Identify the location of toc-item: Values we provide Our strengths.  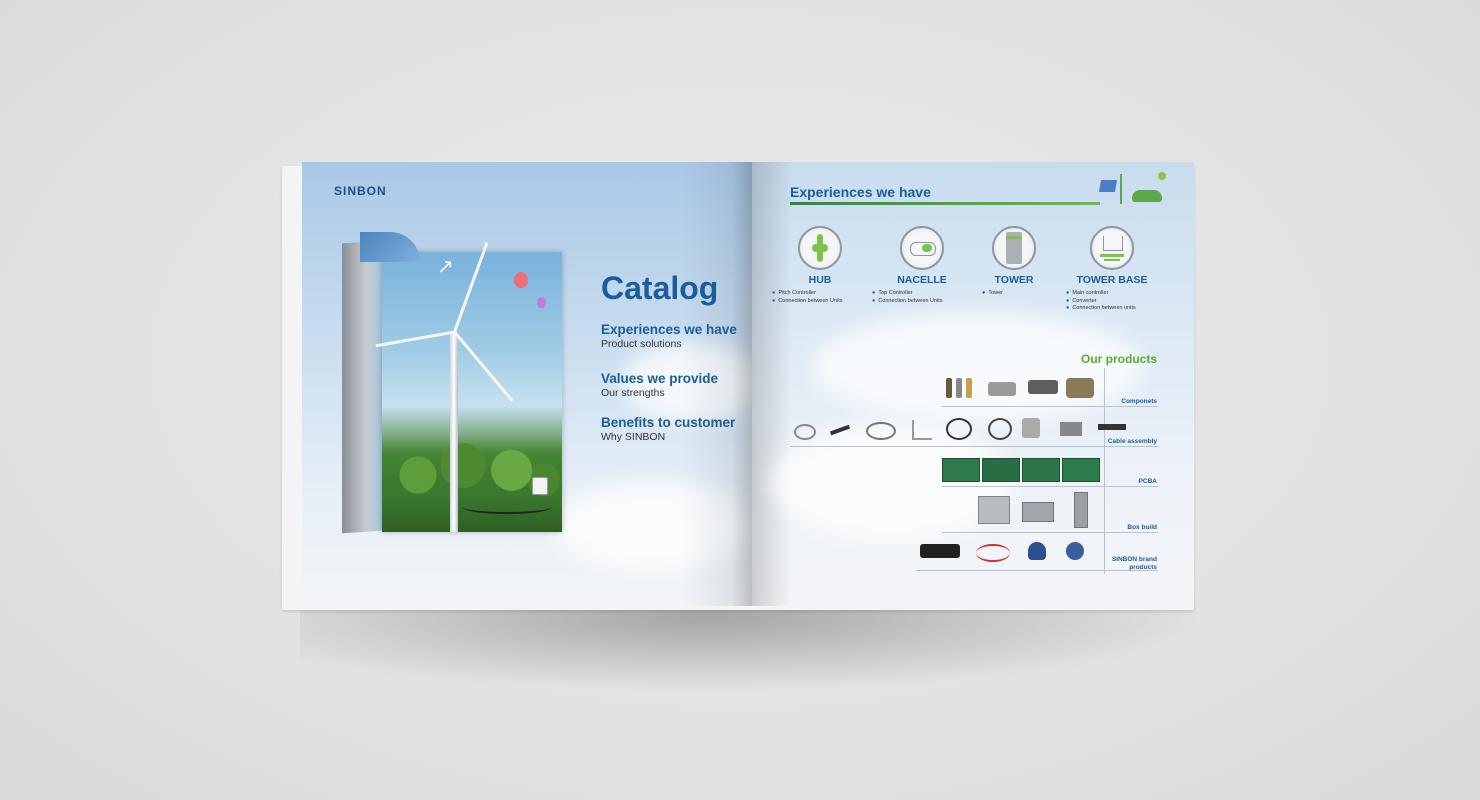
(659, 385).